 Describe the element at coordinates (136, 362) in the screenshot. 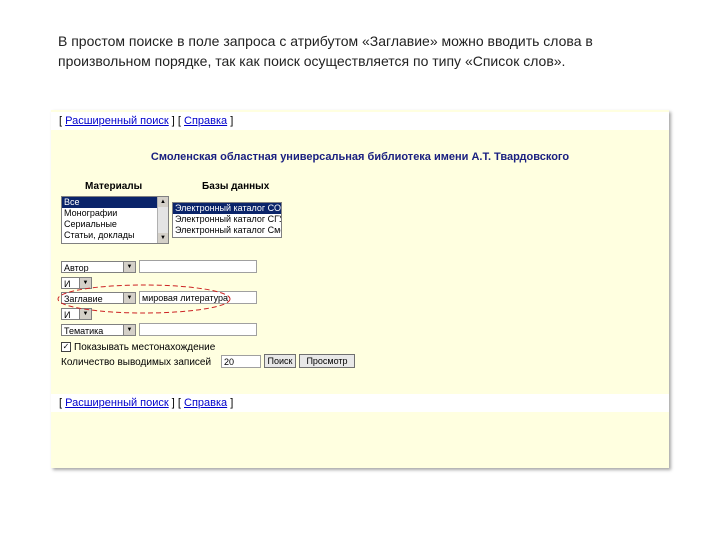

I see `quantity-label: Количество выводимых записей` at that location.